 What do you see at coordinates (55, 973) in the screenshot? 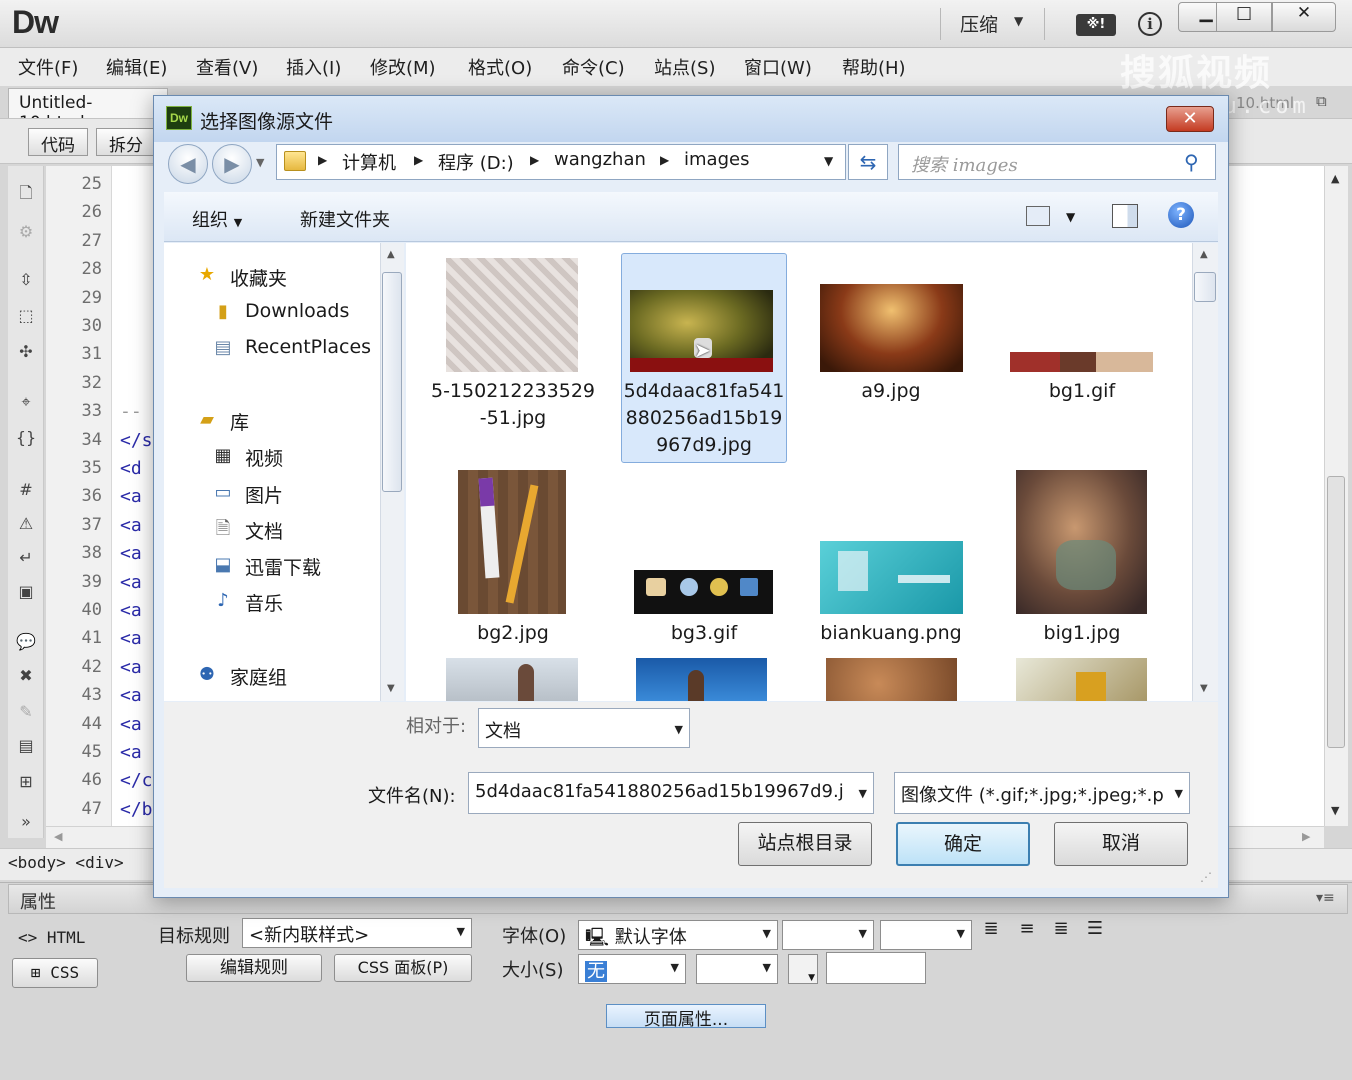
I see `css-mode-button: ⊞ CSS` at bounding box center [55, 973].